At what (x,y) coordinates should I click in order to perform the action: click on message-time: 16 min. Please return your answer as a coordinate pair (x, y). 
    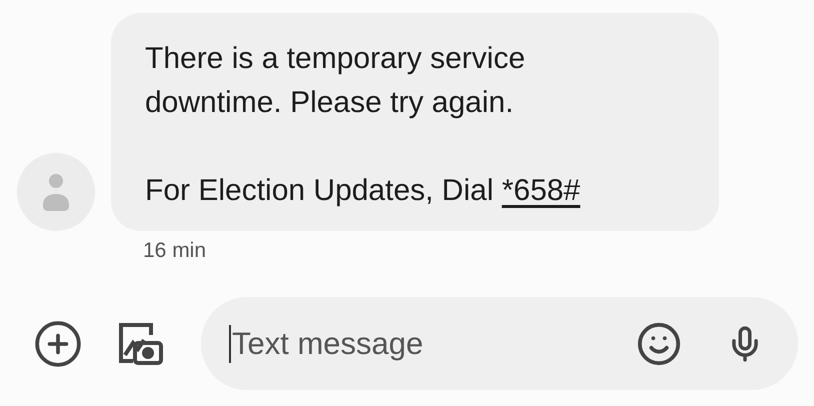
    Looking at the image, I should click on (174, 251).